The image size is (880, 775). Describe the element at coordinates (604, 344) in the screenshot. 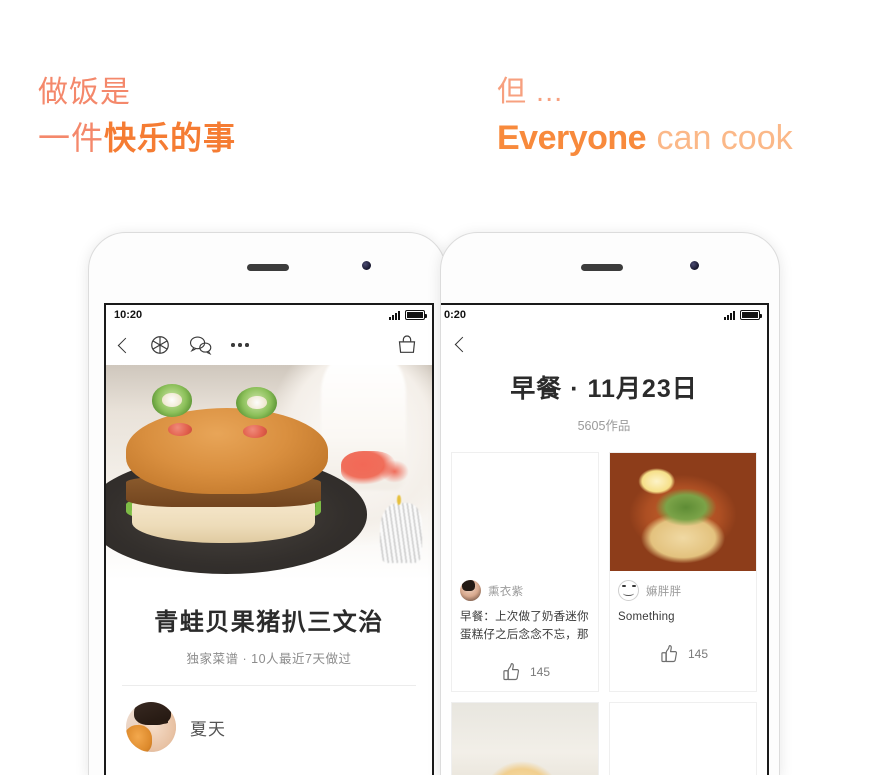

I see `nav-bar-right` at that location.